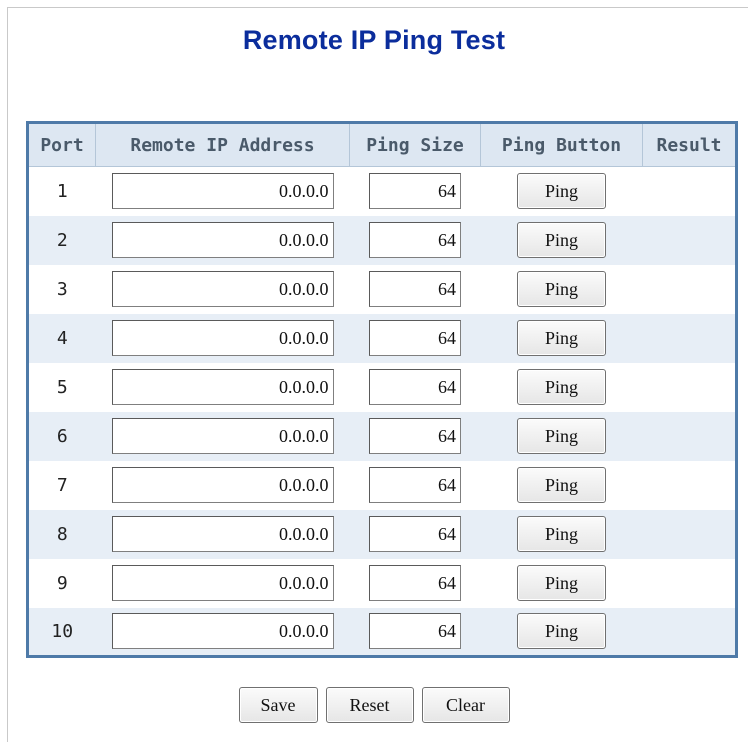 The width and height of the screenshot is (748, 742). Describe the element at coordinates (61, 289) in the screenshot. I see `port-number: 3` at that location.